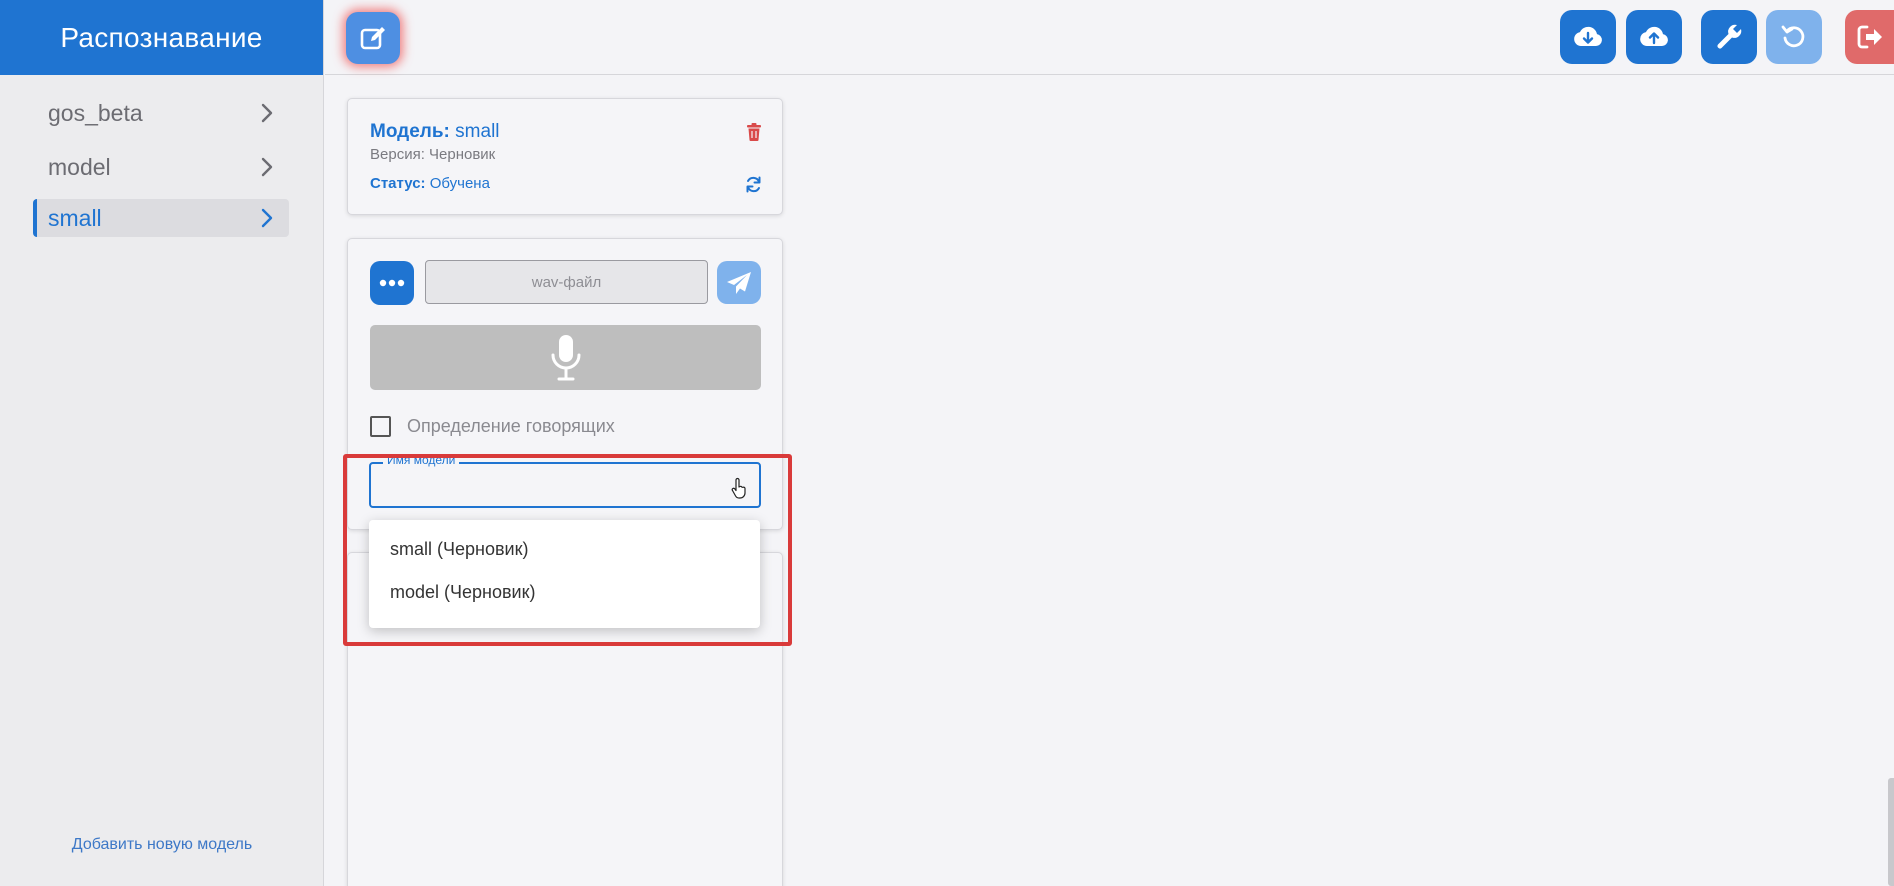 The width and height of the screenshot is (1894, 886). What do you see at coordinates (477, 131) in the screenshot?
I see `model-title-value: small` at bounding box center [477, 131].